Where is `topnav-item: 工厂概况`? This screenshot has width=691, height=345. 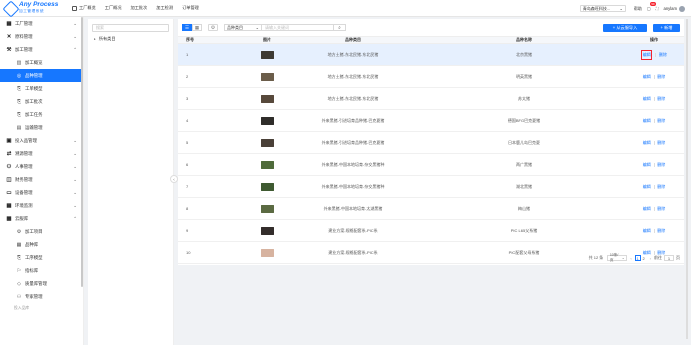 topnav-item: 工厂概况 is located at coordinates (113, 8).